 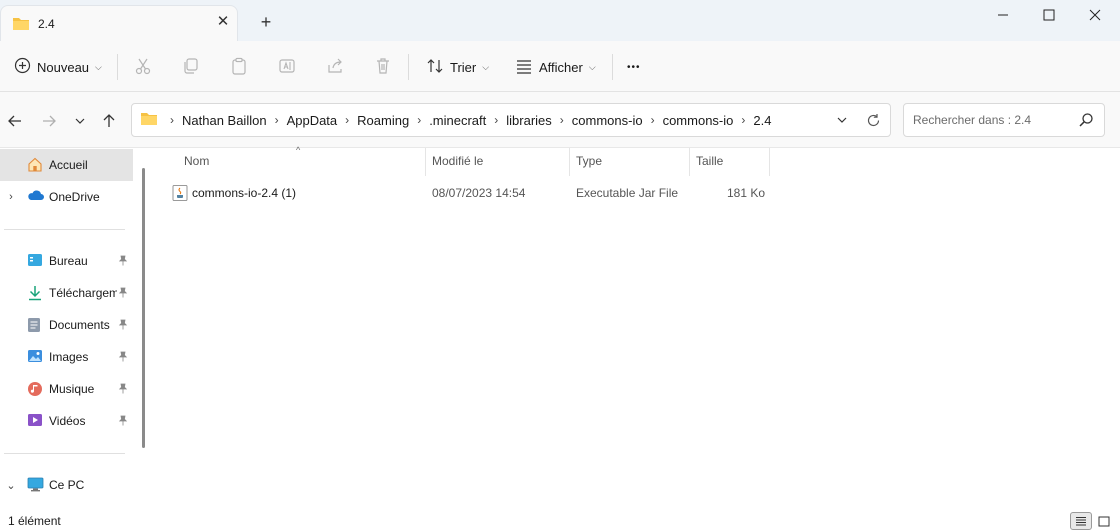 I want to click on sidebar-item-downloads: Téléchargem, so click(x=66, y=293).